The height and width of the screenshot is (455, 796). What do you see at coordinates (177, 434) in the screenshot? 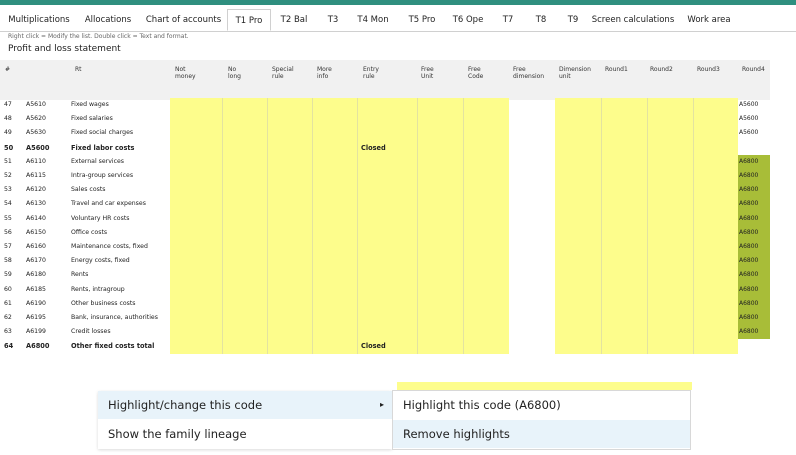
I see `menu-item-label: Show the family lineage` at bounding box center [177, 434].